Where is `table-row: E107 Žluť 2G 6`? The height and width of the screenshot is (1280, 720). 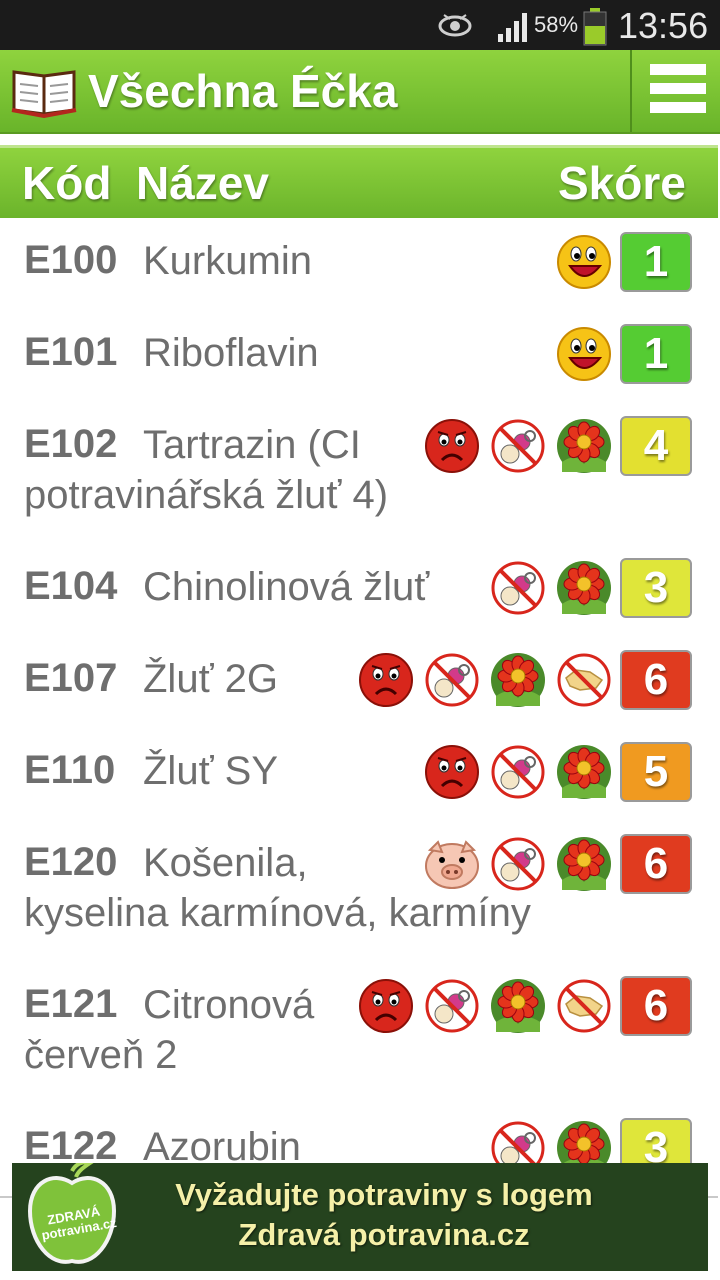 table-row: E107 Žluť 2G 6 is located at coordinates (359, 683).